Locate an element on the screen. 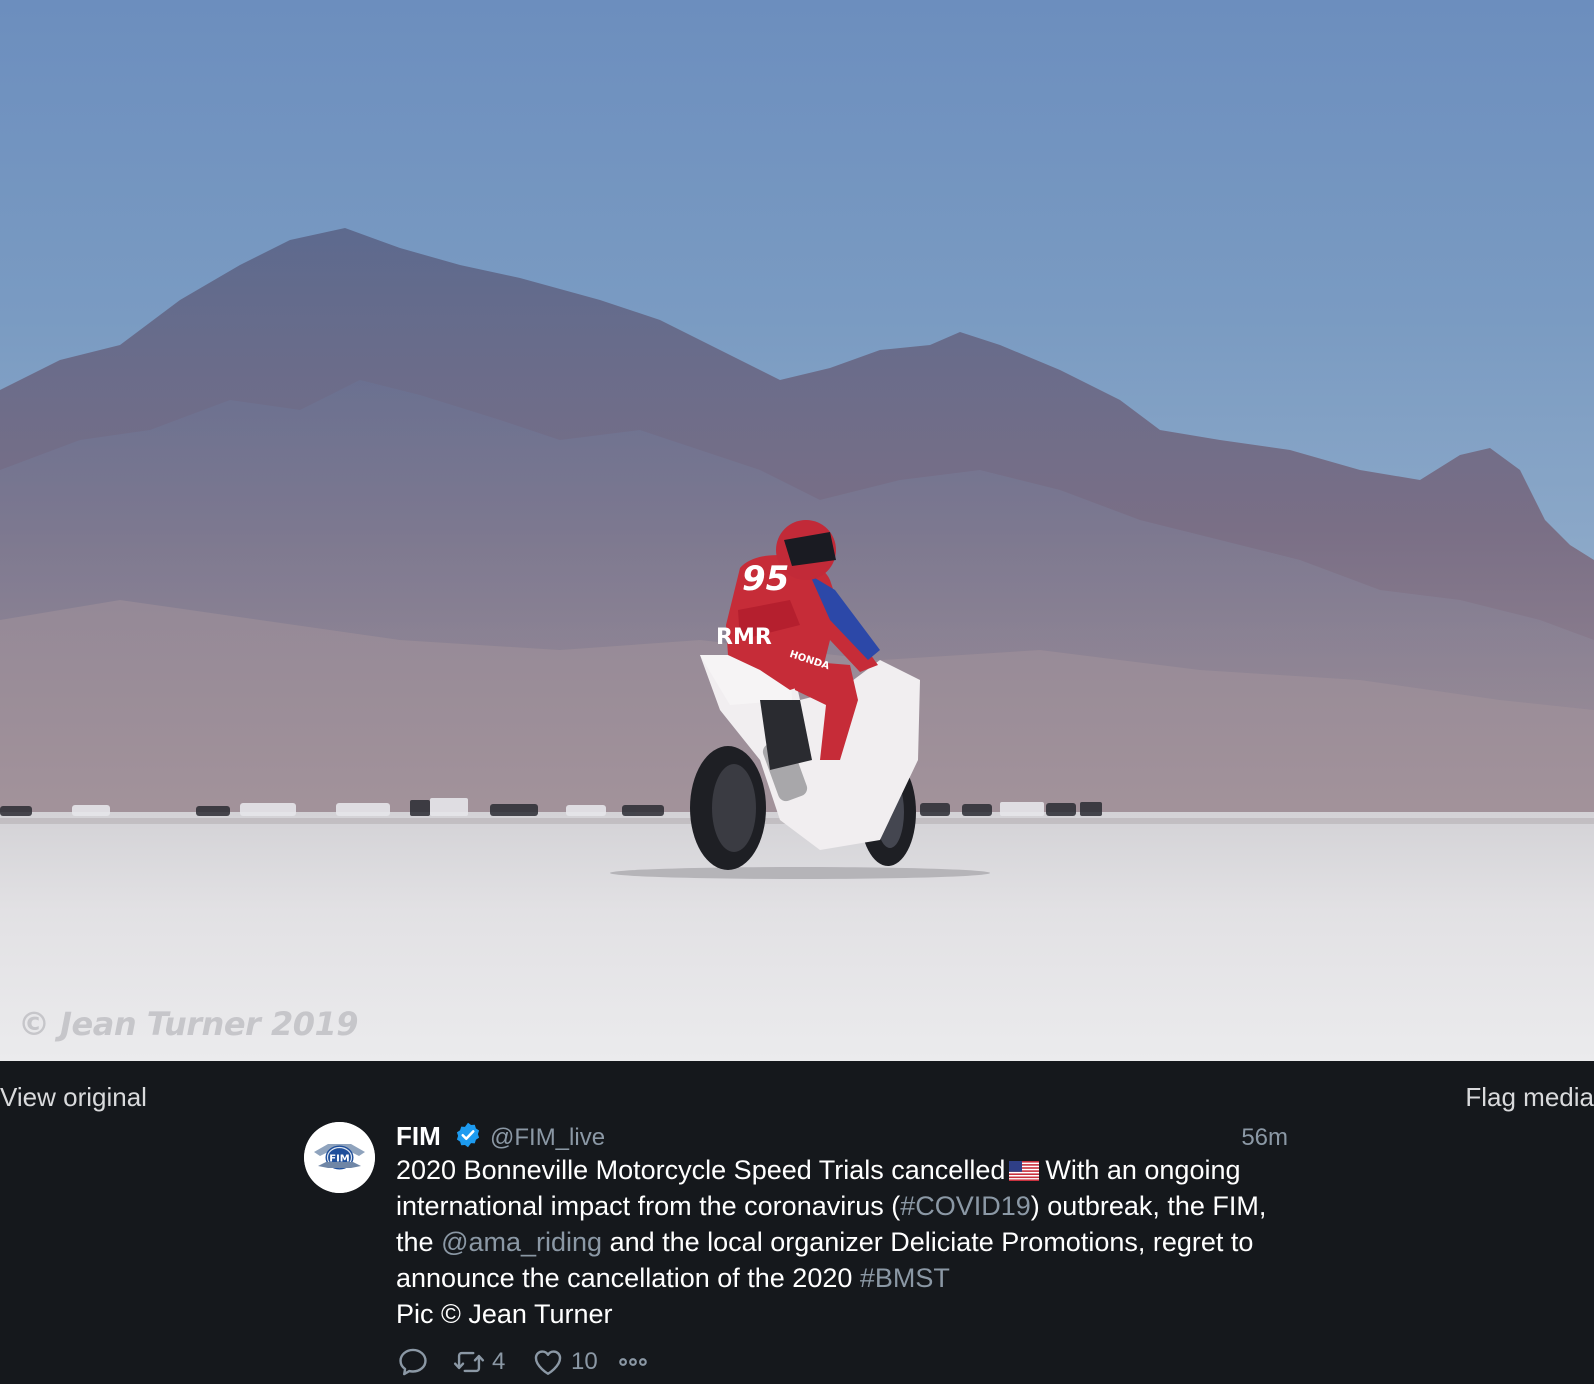 Image resolution: width=1594 pixels, height=1384 pixels. like-count: 10 is located at coordinates (584, 1361).